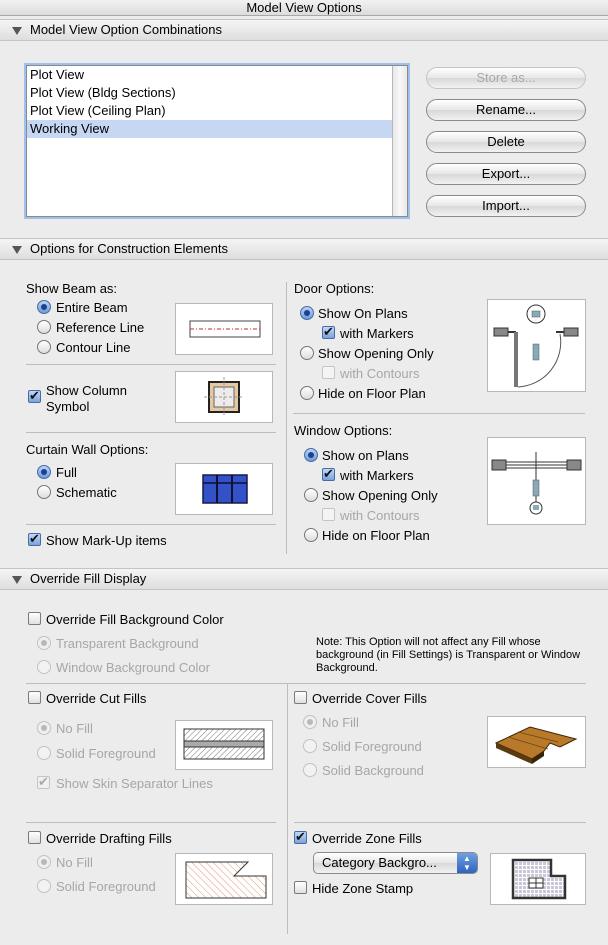  I want to click on door-options-label: Door Options:, so click(334, 288).